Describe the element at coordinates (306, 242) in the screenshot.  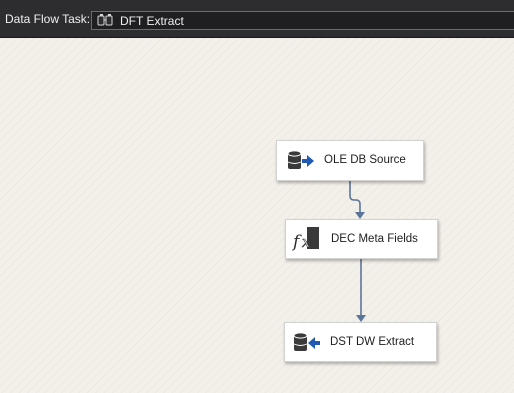
I see `svg-text: x` at that location.